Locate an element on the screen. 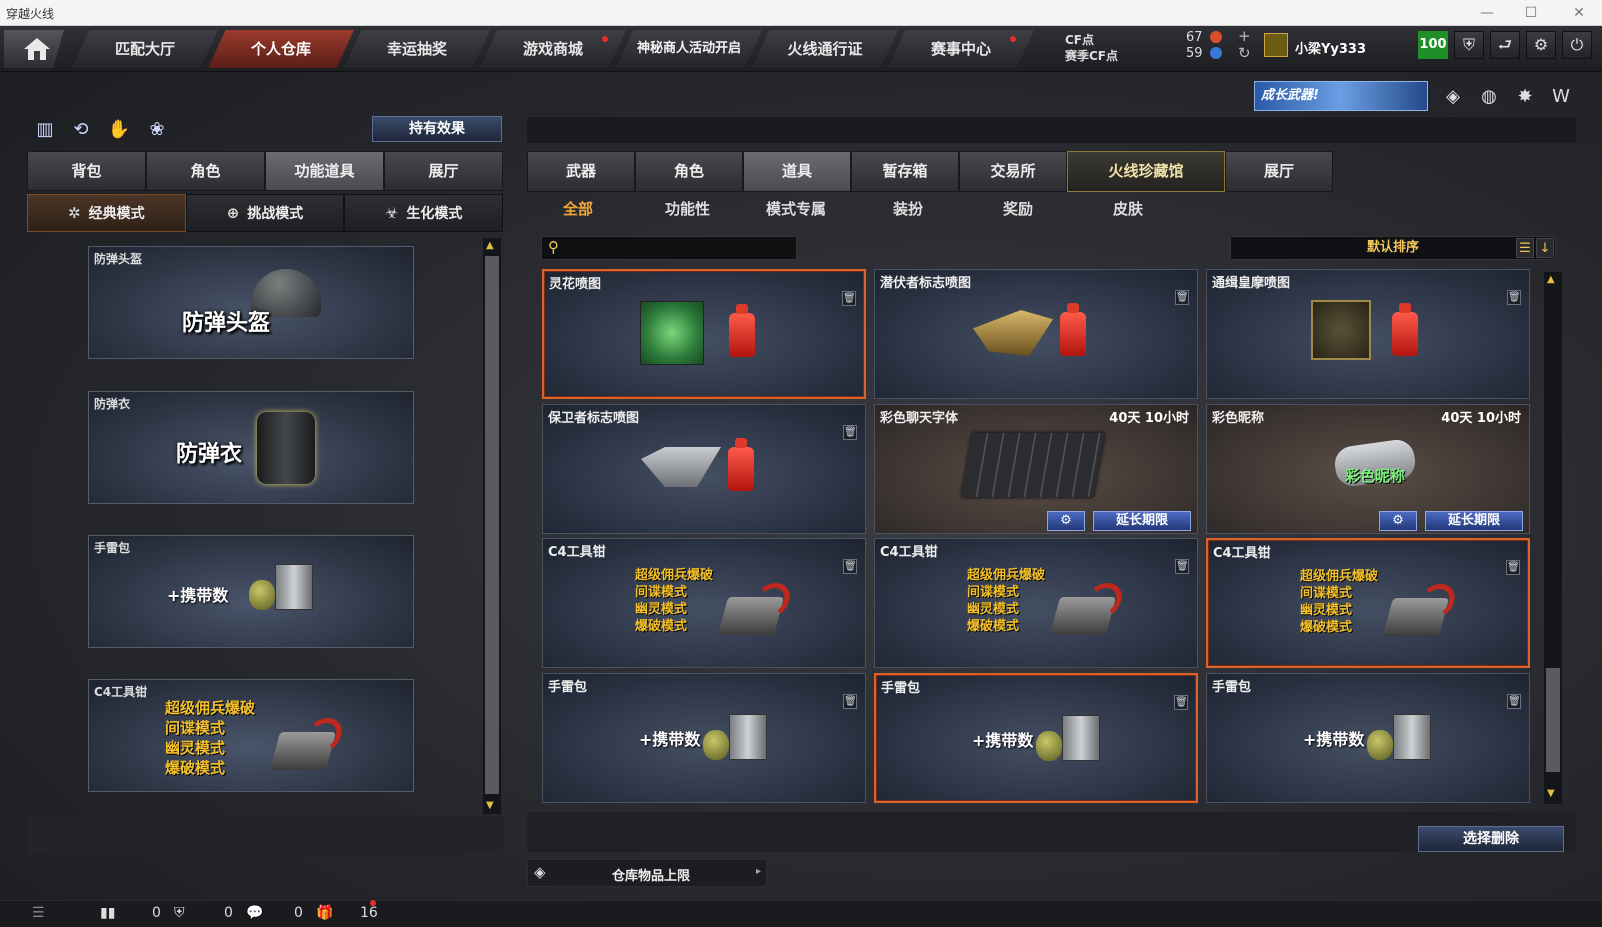 This screenshot has width=1602, height=927. mode-classic: ✲ 经典模式 is located at coordinates (106, 213).